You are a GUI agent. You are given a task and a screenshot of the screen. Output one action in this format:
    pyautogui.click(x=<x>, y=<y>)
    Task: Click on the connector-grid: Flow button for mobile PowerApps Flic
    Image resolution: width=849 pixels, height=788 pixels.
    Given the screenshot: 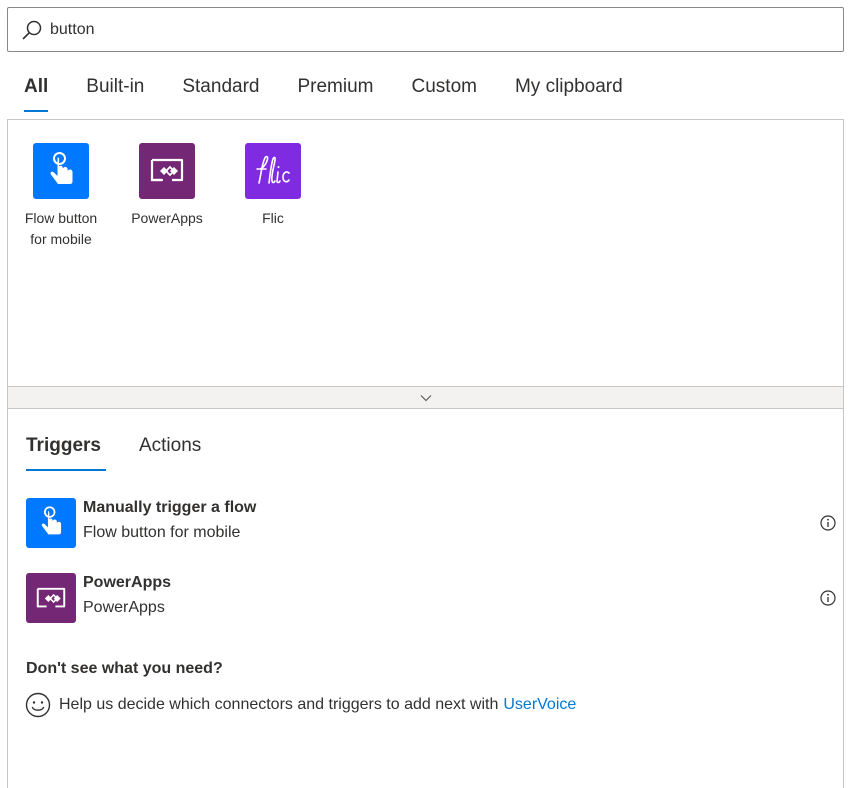 What is the action you would take?
    pyautogui.click(x=167, y=196)
    